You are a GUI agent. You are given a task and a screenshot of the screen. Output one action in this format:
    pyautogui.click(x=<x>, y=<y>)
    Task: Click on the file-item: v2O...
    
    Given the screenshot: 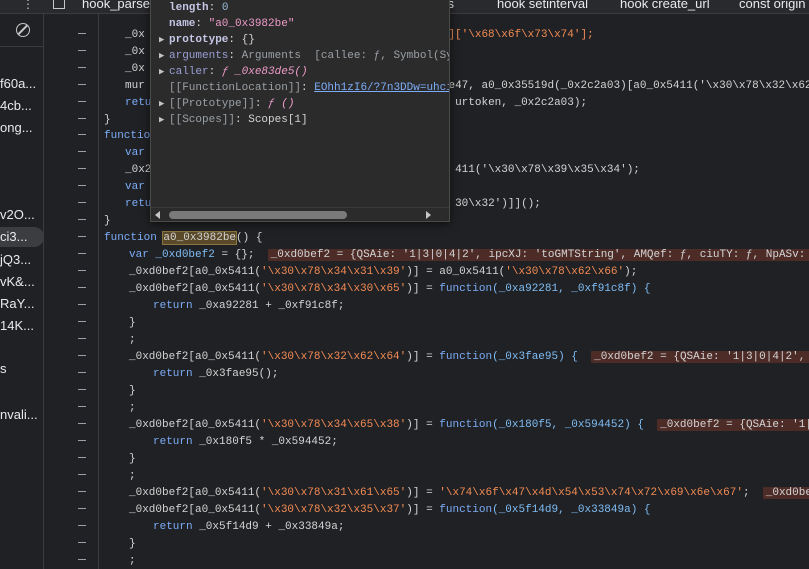 What is the action you would take?
    pyautogui.click(x=21, y=215)
    